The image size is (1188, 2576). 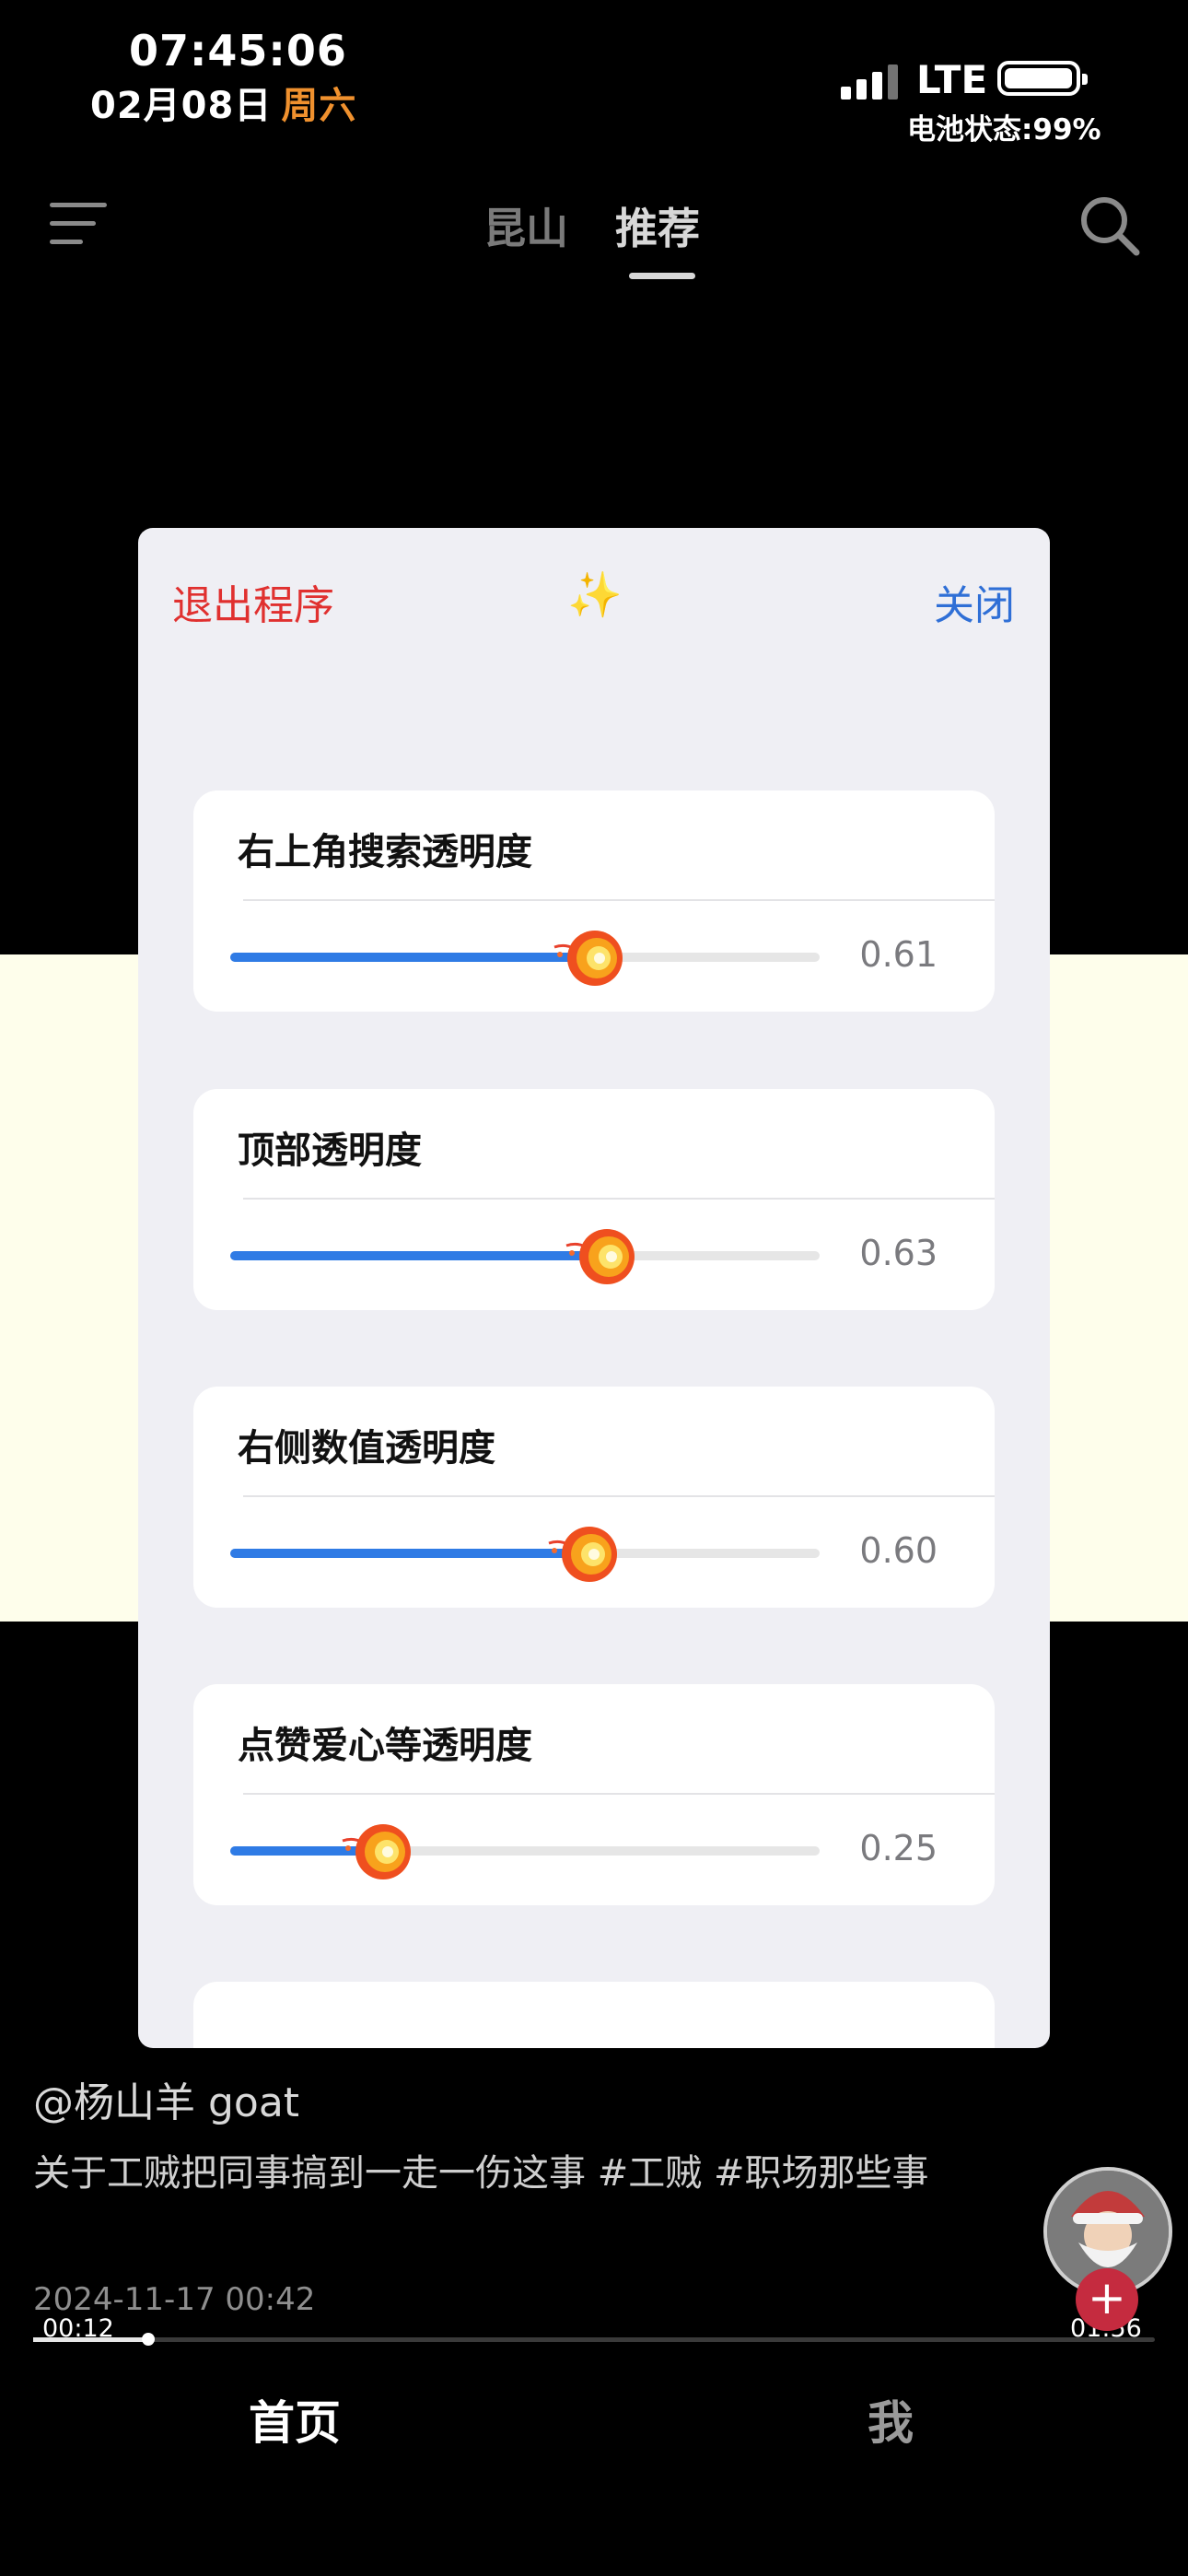 What do you see at coordinates (385, 852) in the screenshot?
I see `slider-label: 右上角搜索透明度` at bounding box center [385, 852].